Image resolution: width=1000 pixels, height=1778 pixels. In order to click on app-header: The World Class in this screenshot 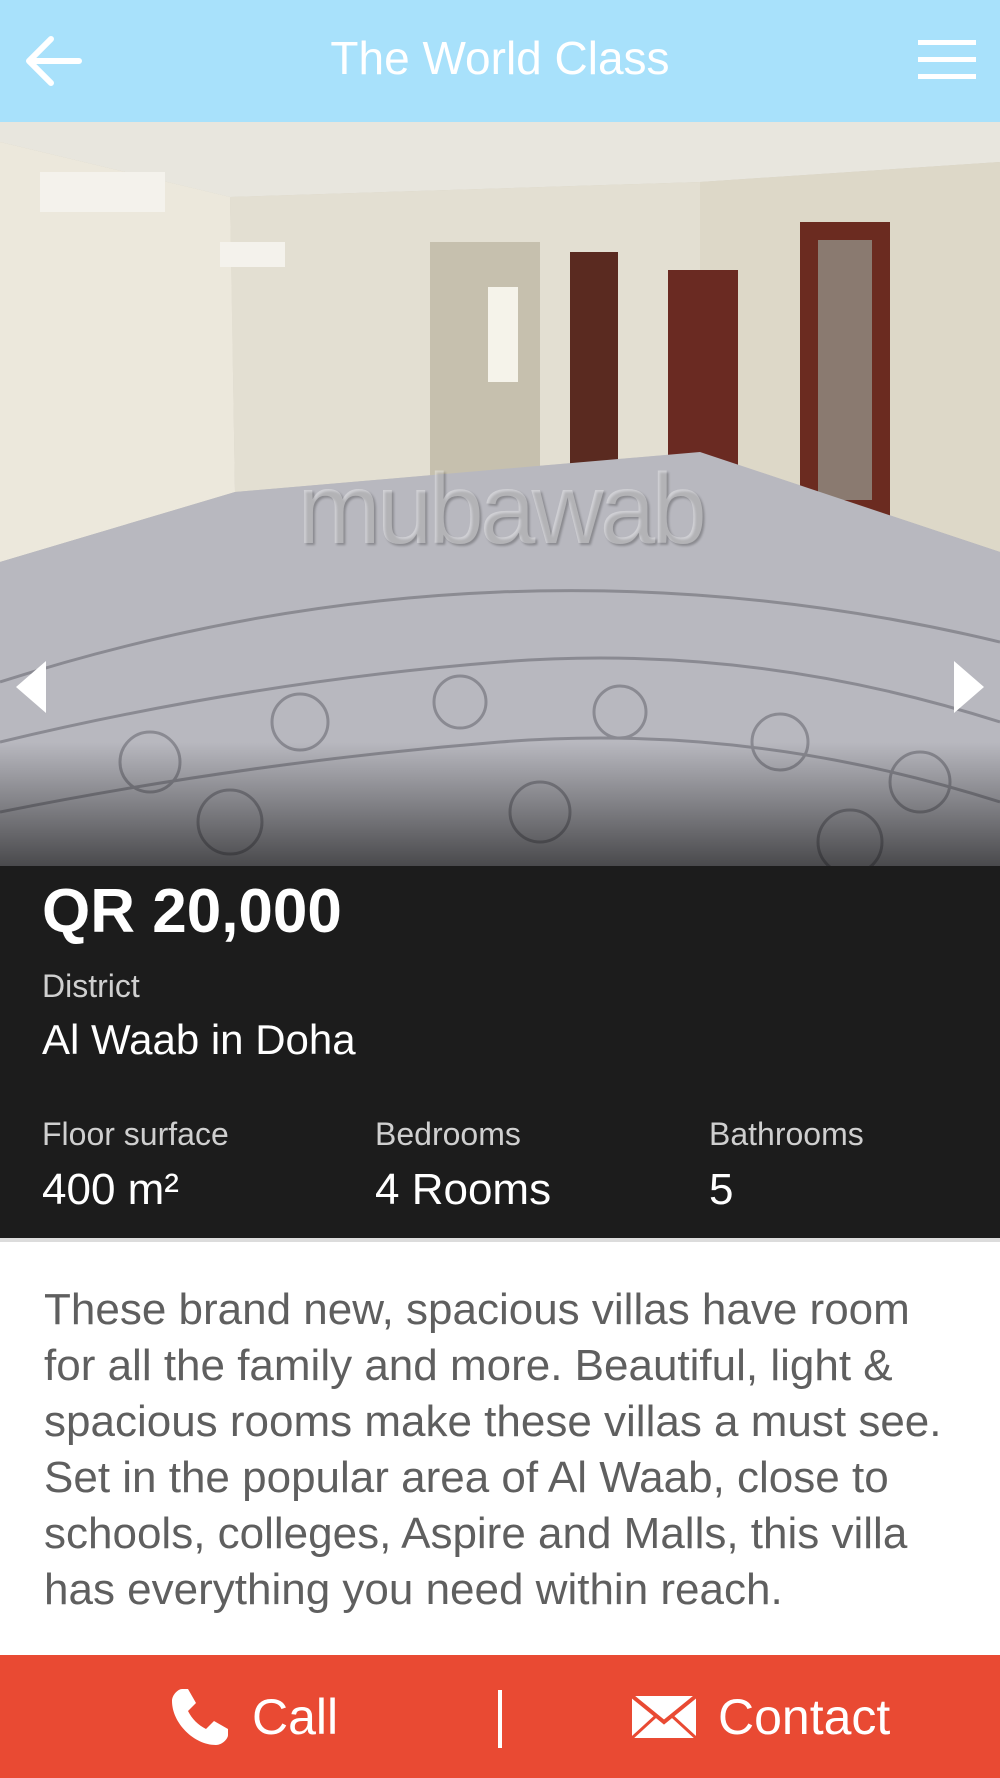, I will do `click(500, 61)`.